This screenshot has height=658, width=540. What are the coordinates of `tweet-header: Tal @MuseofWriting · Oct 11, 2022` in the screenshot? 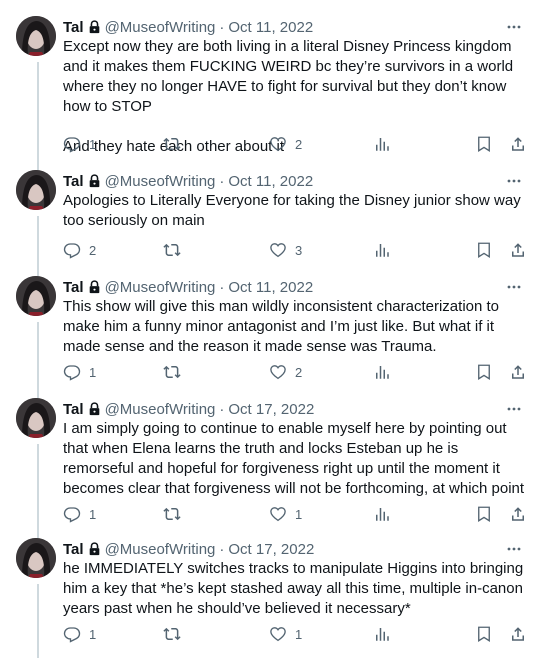 It's located at (293, 181).